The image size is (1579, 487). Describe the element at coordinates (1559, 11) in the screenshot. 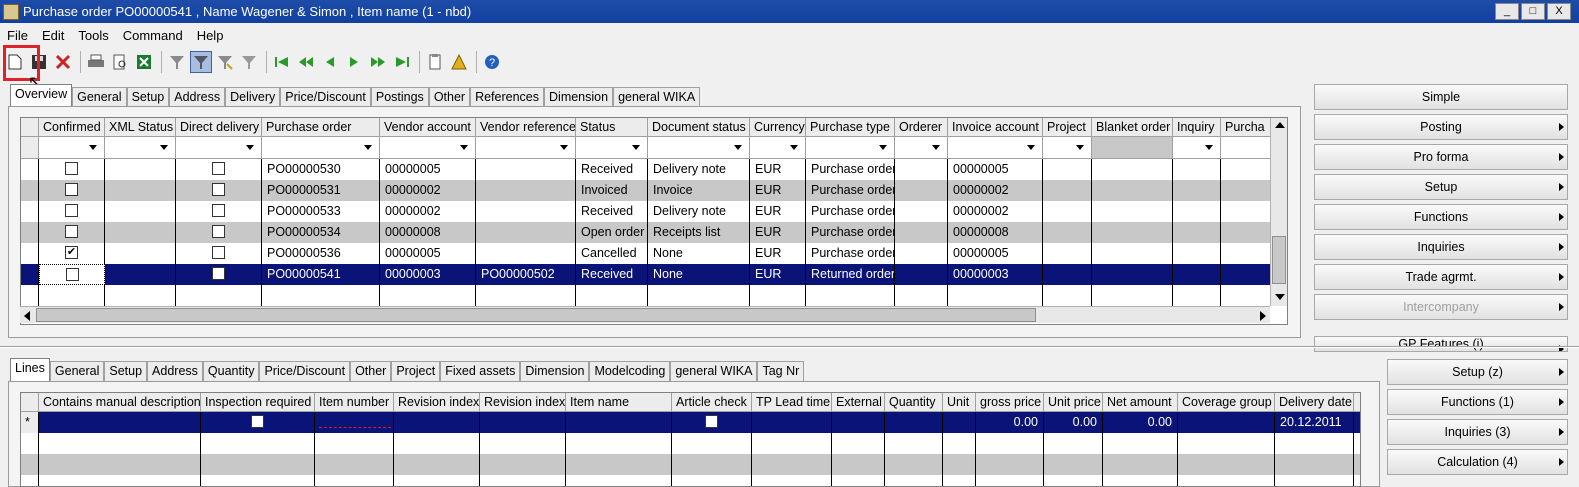

I see `close-button: X` at that location.